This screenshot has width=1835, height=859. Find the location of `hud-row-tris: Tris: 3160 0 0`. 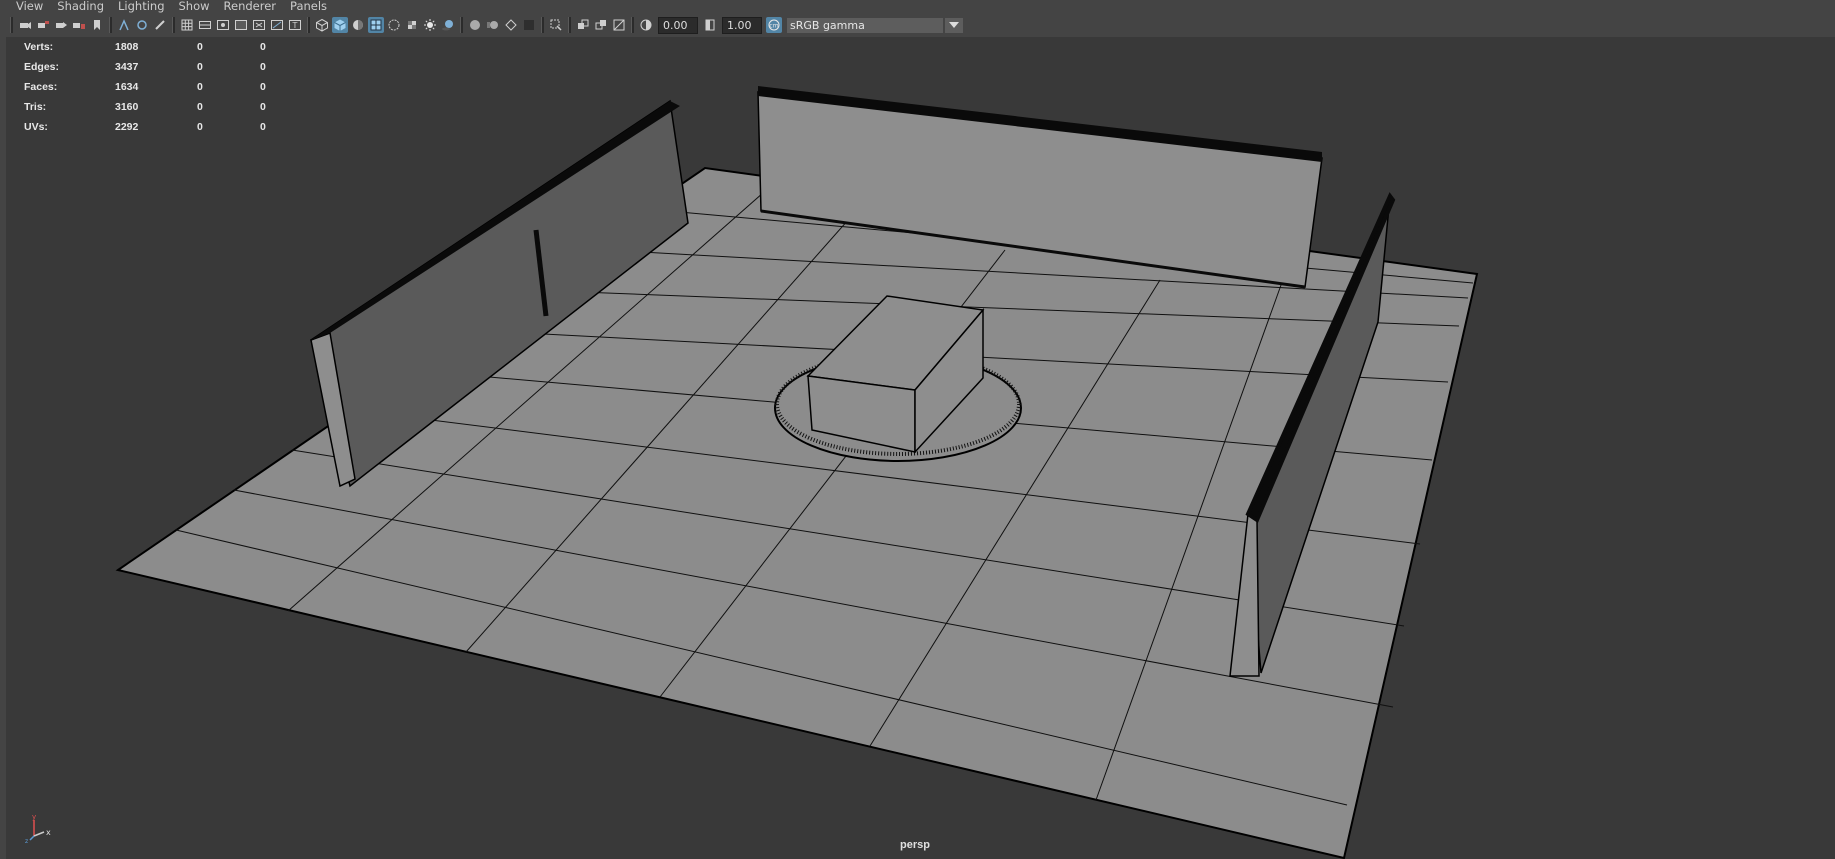

hud-row-tris: Tris: 3160 0 0 is located at coordinates (145, 107).